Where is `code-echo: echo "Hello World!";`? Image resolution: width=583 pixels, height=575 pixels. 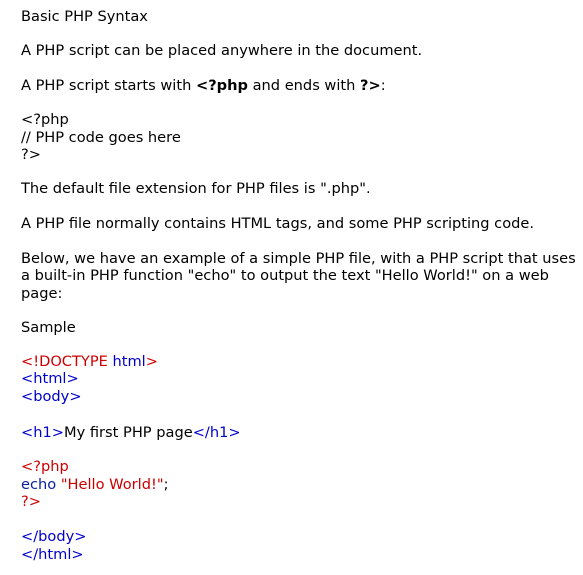
code-echo: echo "Hello World!"; is located at coordinates (94, 485).